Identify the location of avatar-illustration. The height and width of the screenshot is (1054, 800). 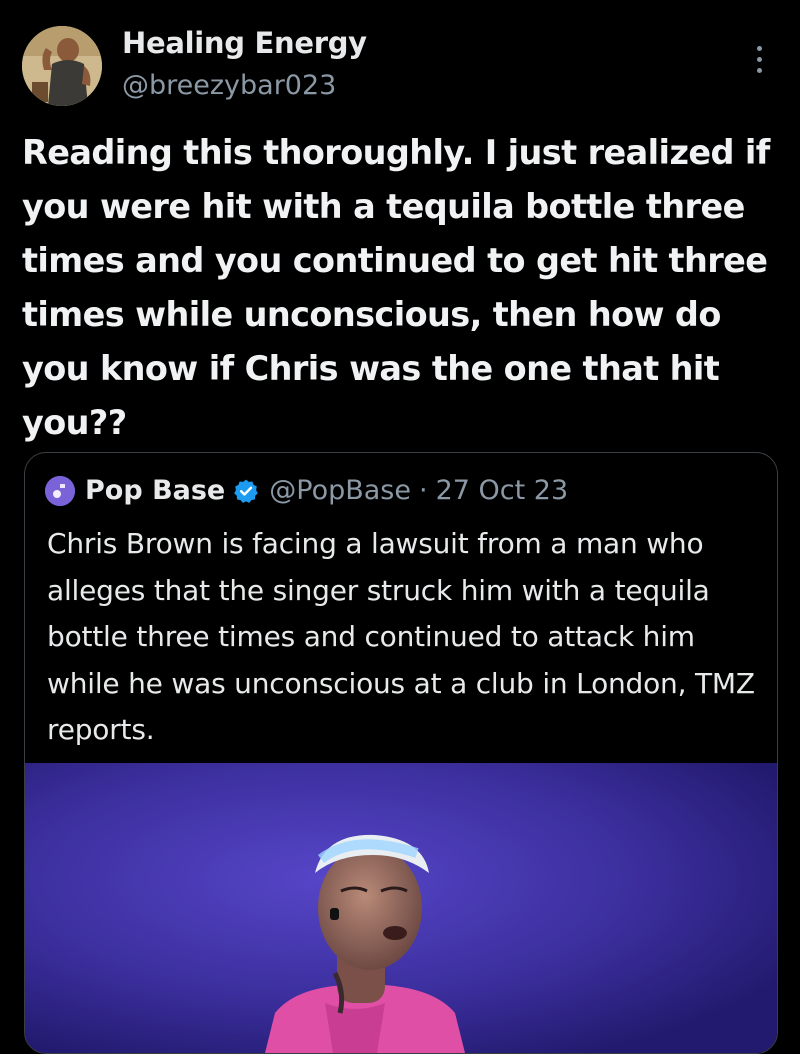
(62, 66).